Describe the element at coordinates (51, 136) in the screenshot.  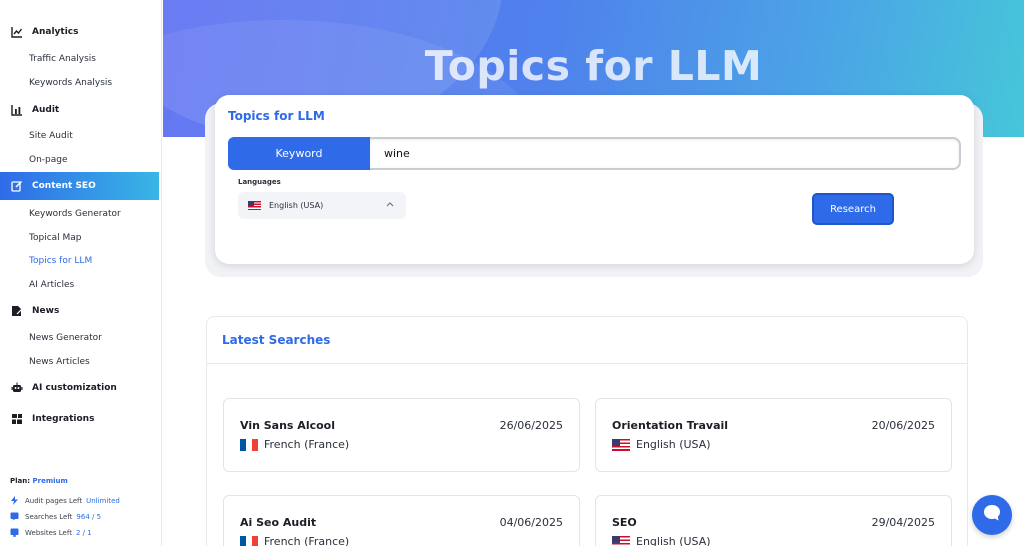
I see `sidebar-item-site-audit: Site Audit` at that location.